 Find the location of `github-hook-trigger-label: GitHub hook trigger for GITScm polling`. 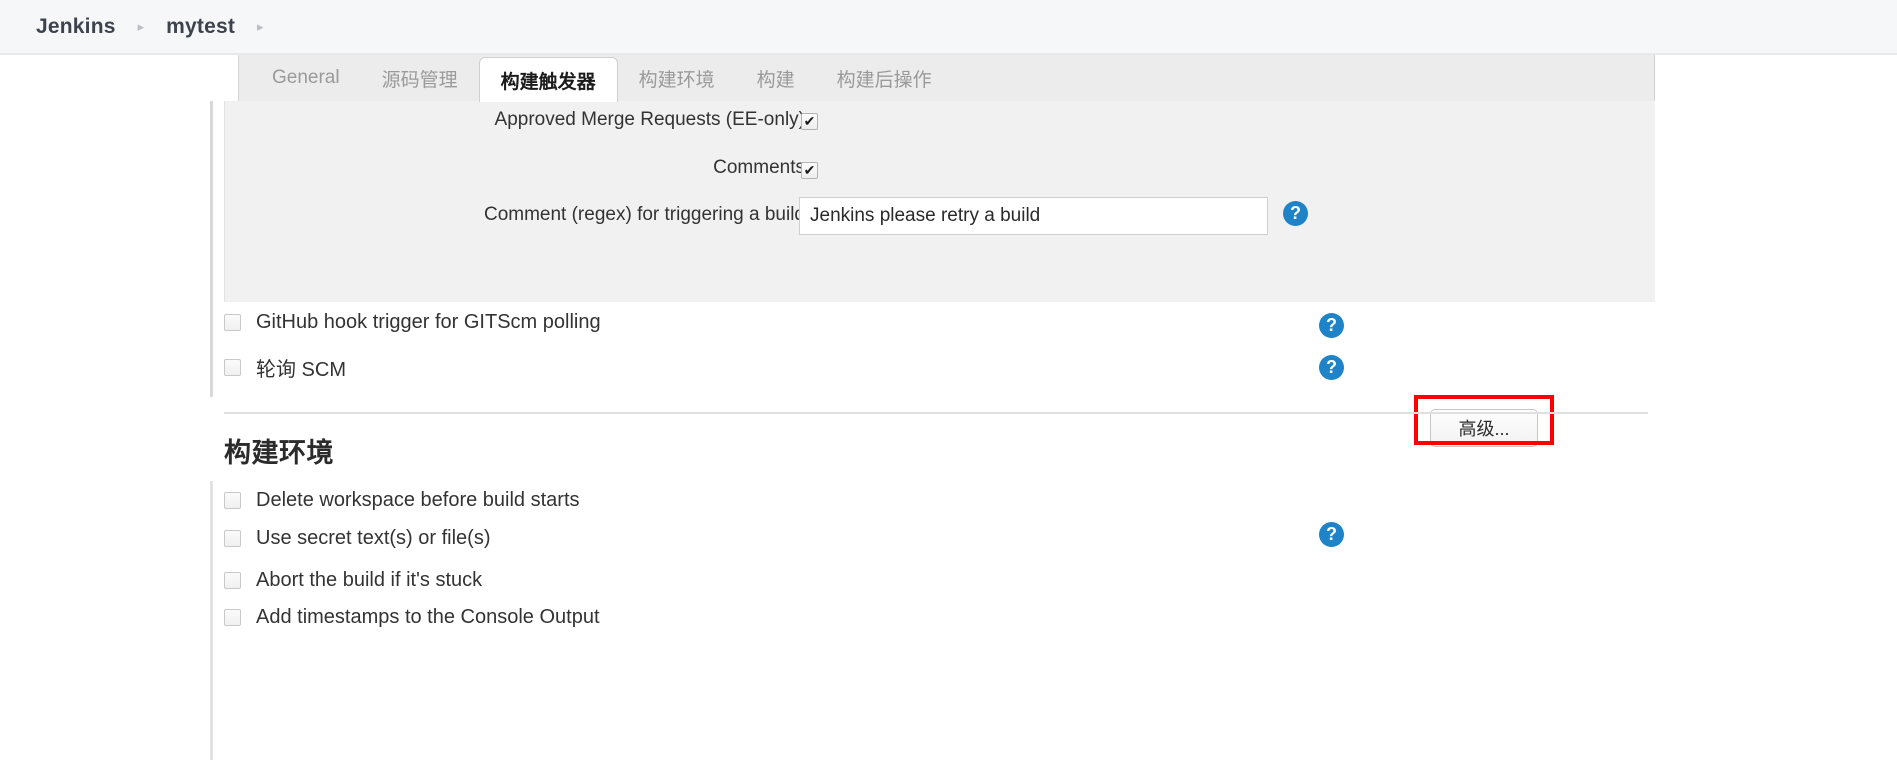

github-hook-trigger-label: GitHub hook trigger for GITScm polling is located at coordinates (428, 322).